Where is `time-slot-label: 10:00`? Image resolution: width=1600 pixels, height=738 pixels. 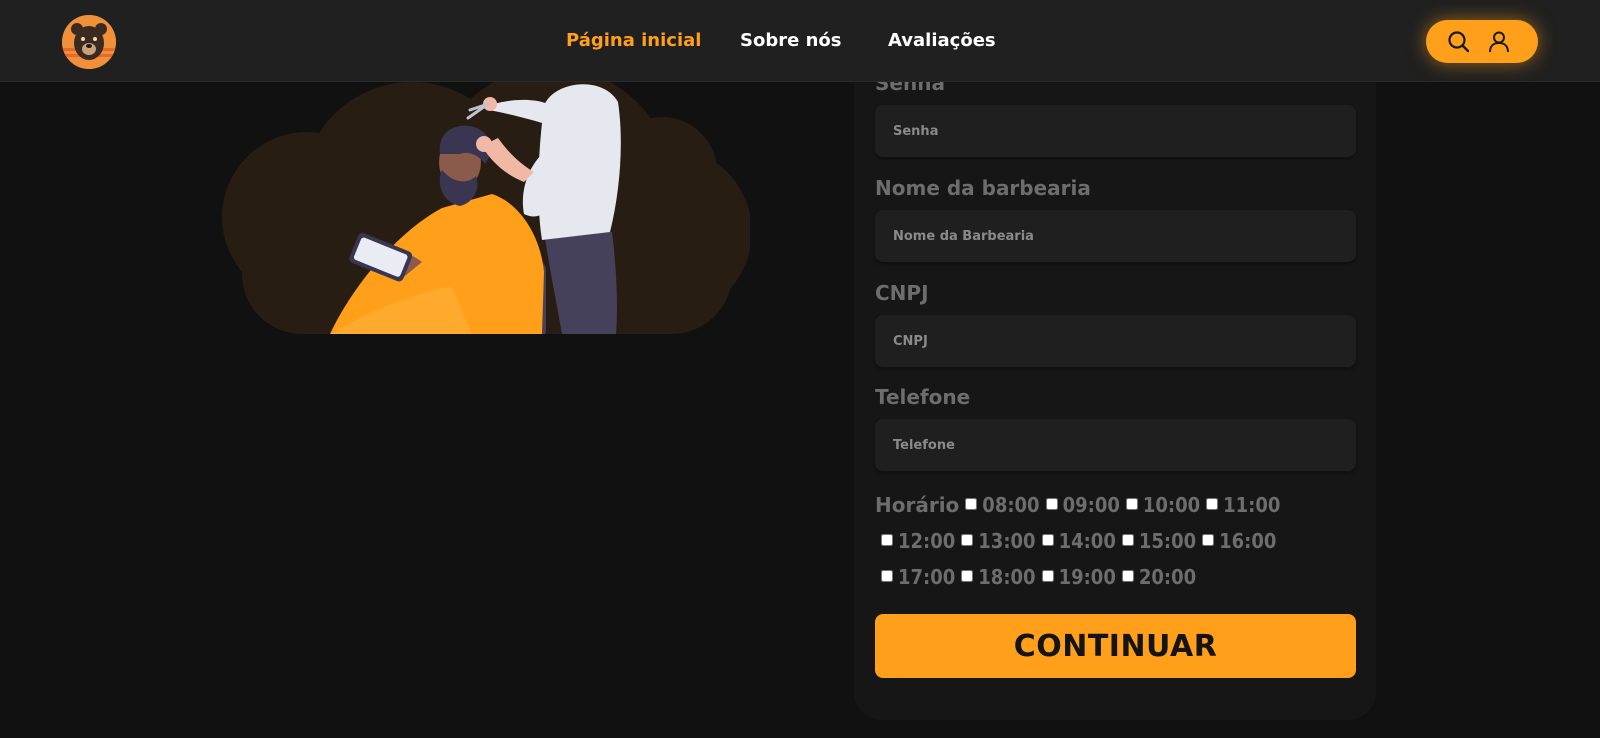 time-slot-label: 10:00 is located at coordinates (1171, 505).